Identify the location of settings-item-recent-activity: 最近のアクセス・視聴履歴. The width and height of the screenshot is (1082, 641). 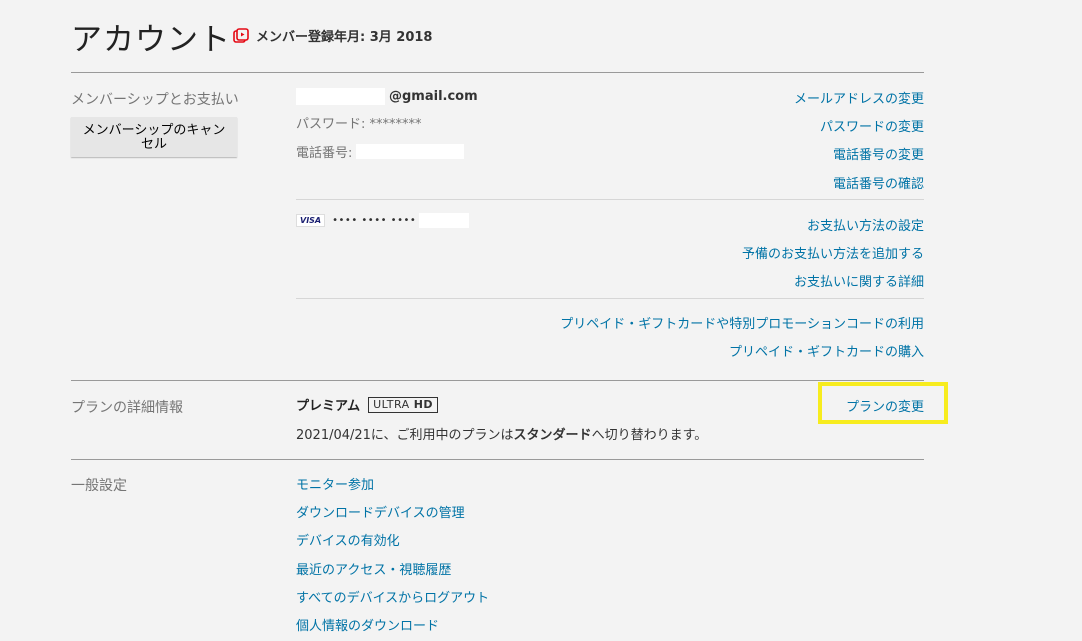
(373, 568).